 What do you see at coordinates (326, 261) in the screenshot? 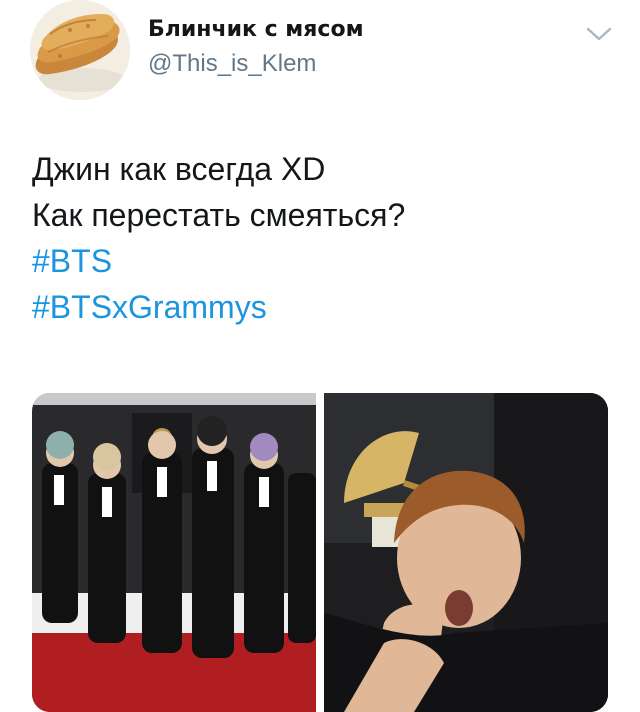
I see `hashtag-link: #BTS` at bounding box center [326, 261].